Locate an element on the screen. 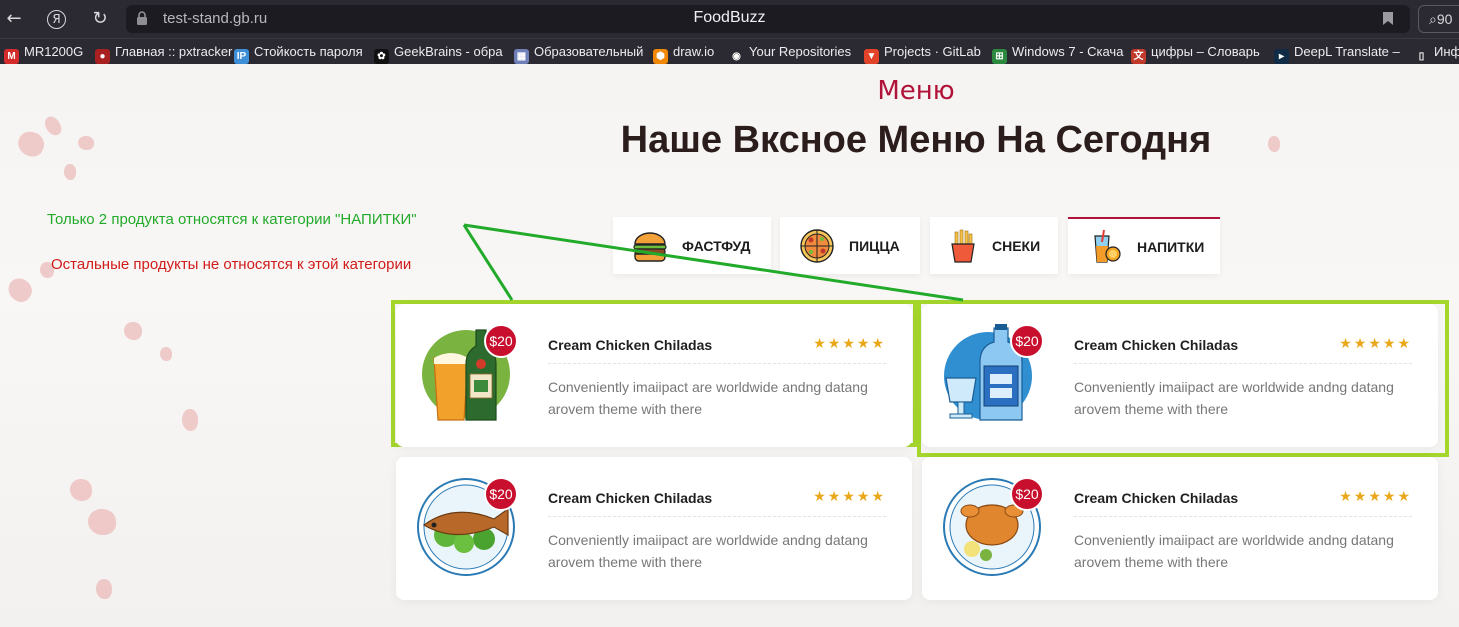 Image resolution: width=1459 pixels, height=627 pixels. document-favicon: ▯ is located at coordinates (1421, 56).